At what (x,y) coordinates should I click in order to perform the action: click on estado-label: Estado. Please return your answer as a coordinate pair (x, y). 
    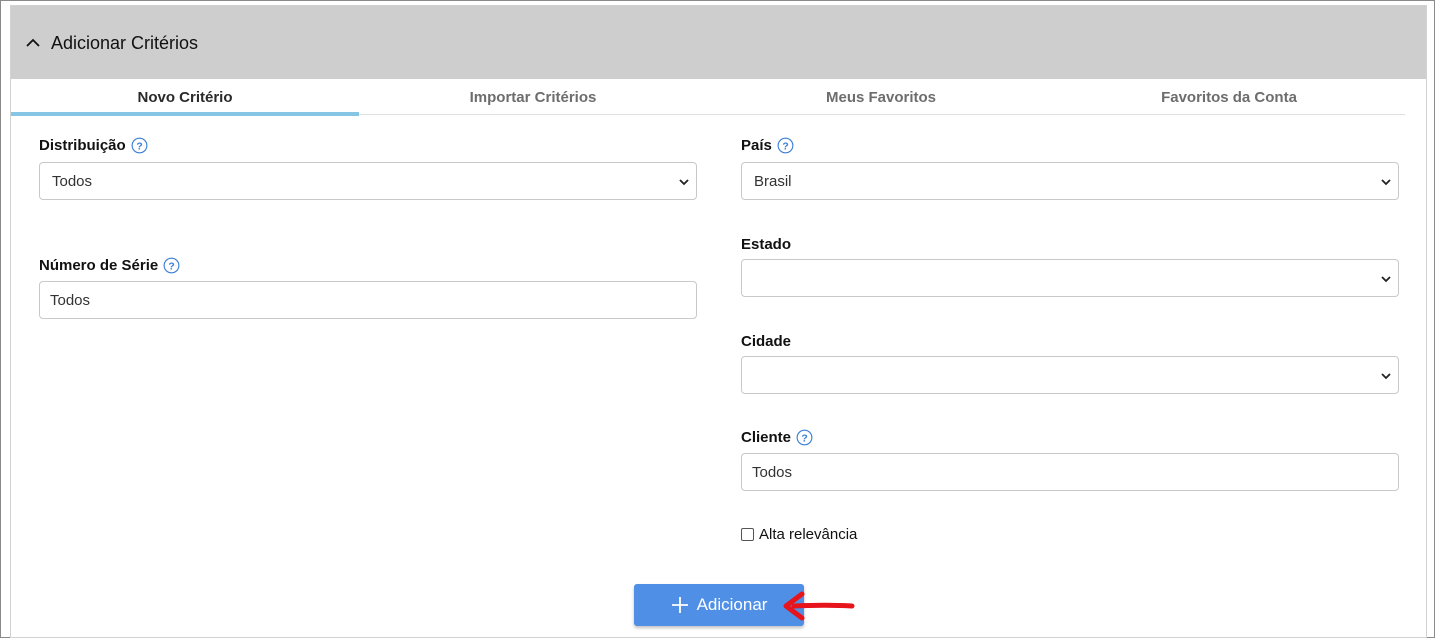
    Looking at the image, I should click on (766, 244).